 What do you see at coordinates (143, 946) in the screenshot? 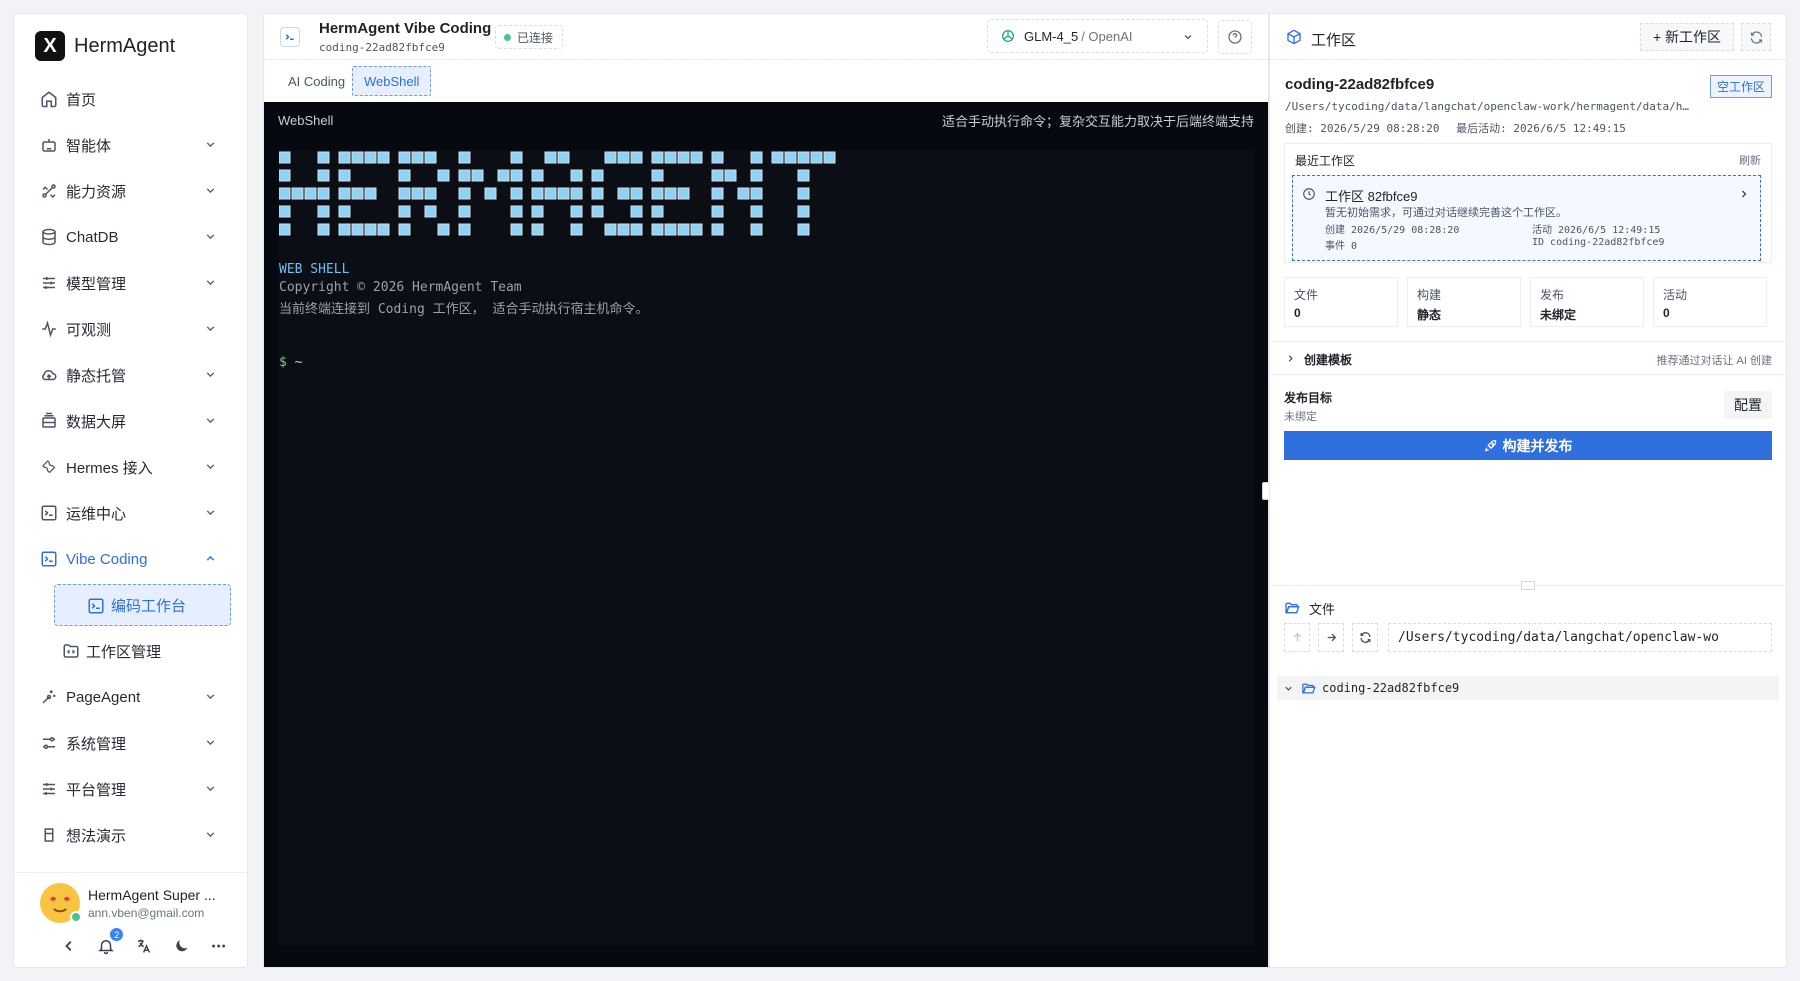
I see `translate-icon` at bounding box center [143, 946].